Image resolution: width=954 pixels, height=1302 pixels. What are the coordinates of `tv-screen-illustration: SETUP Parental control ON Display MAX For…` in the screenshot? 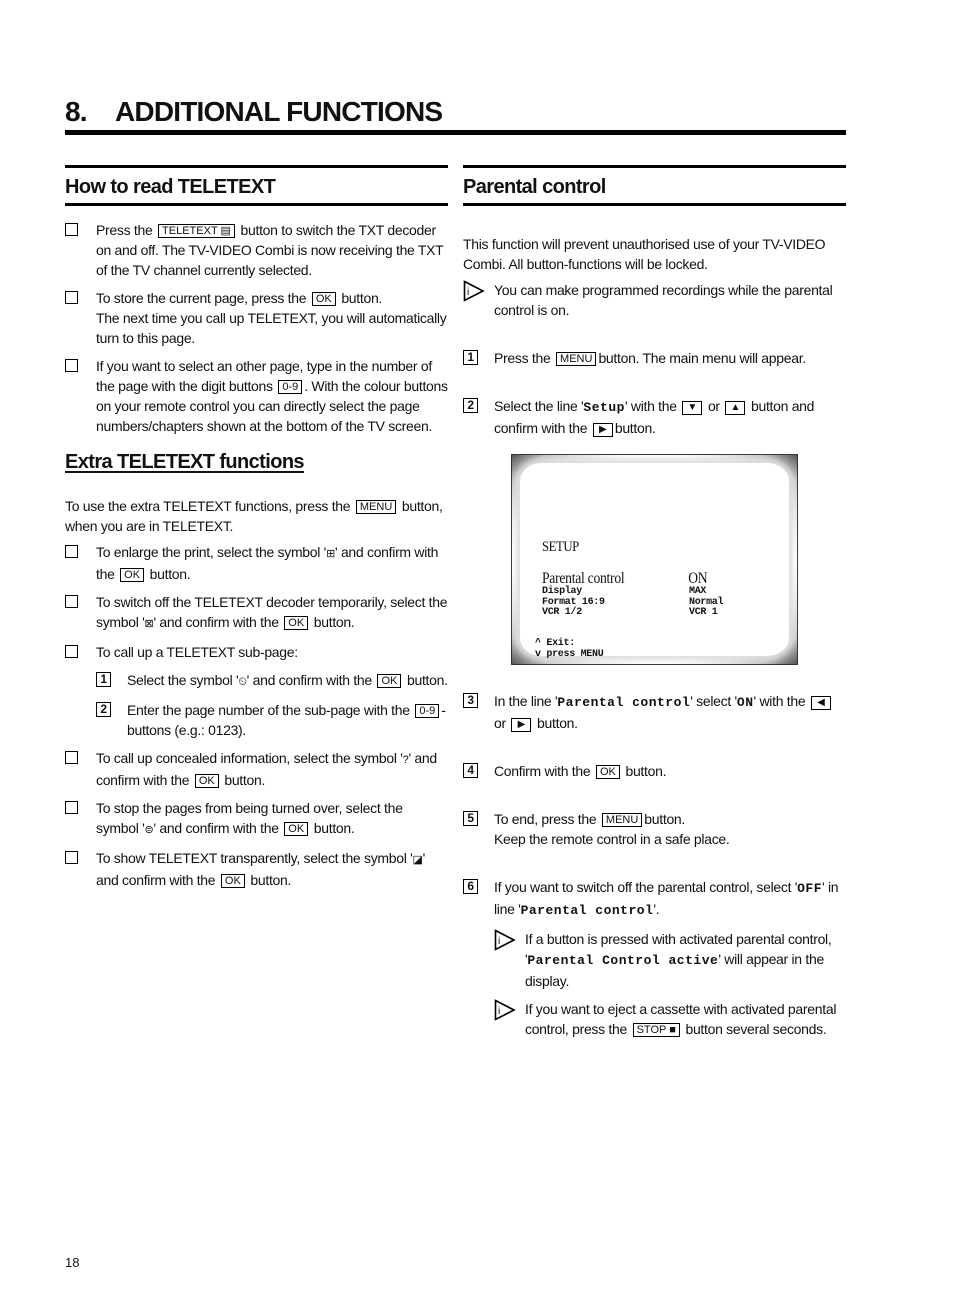 It's located at (654, 559).